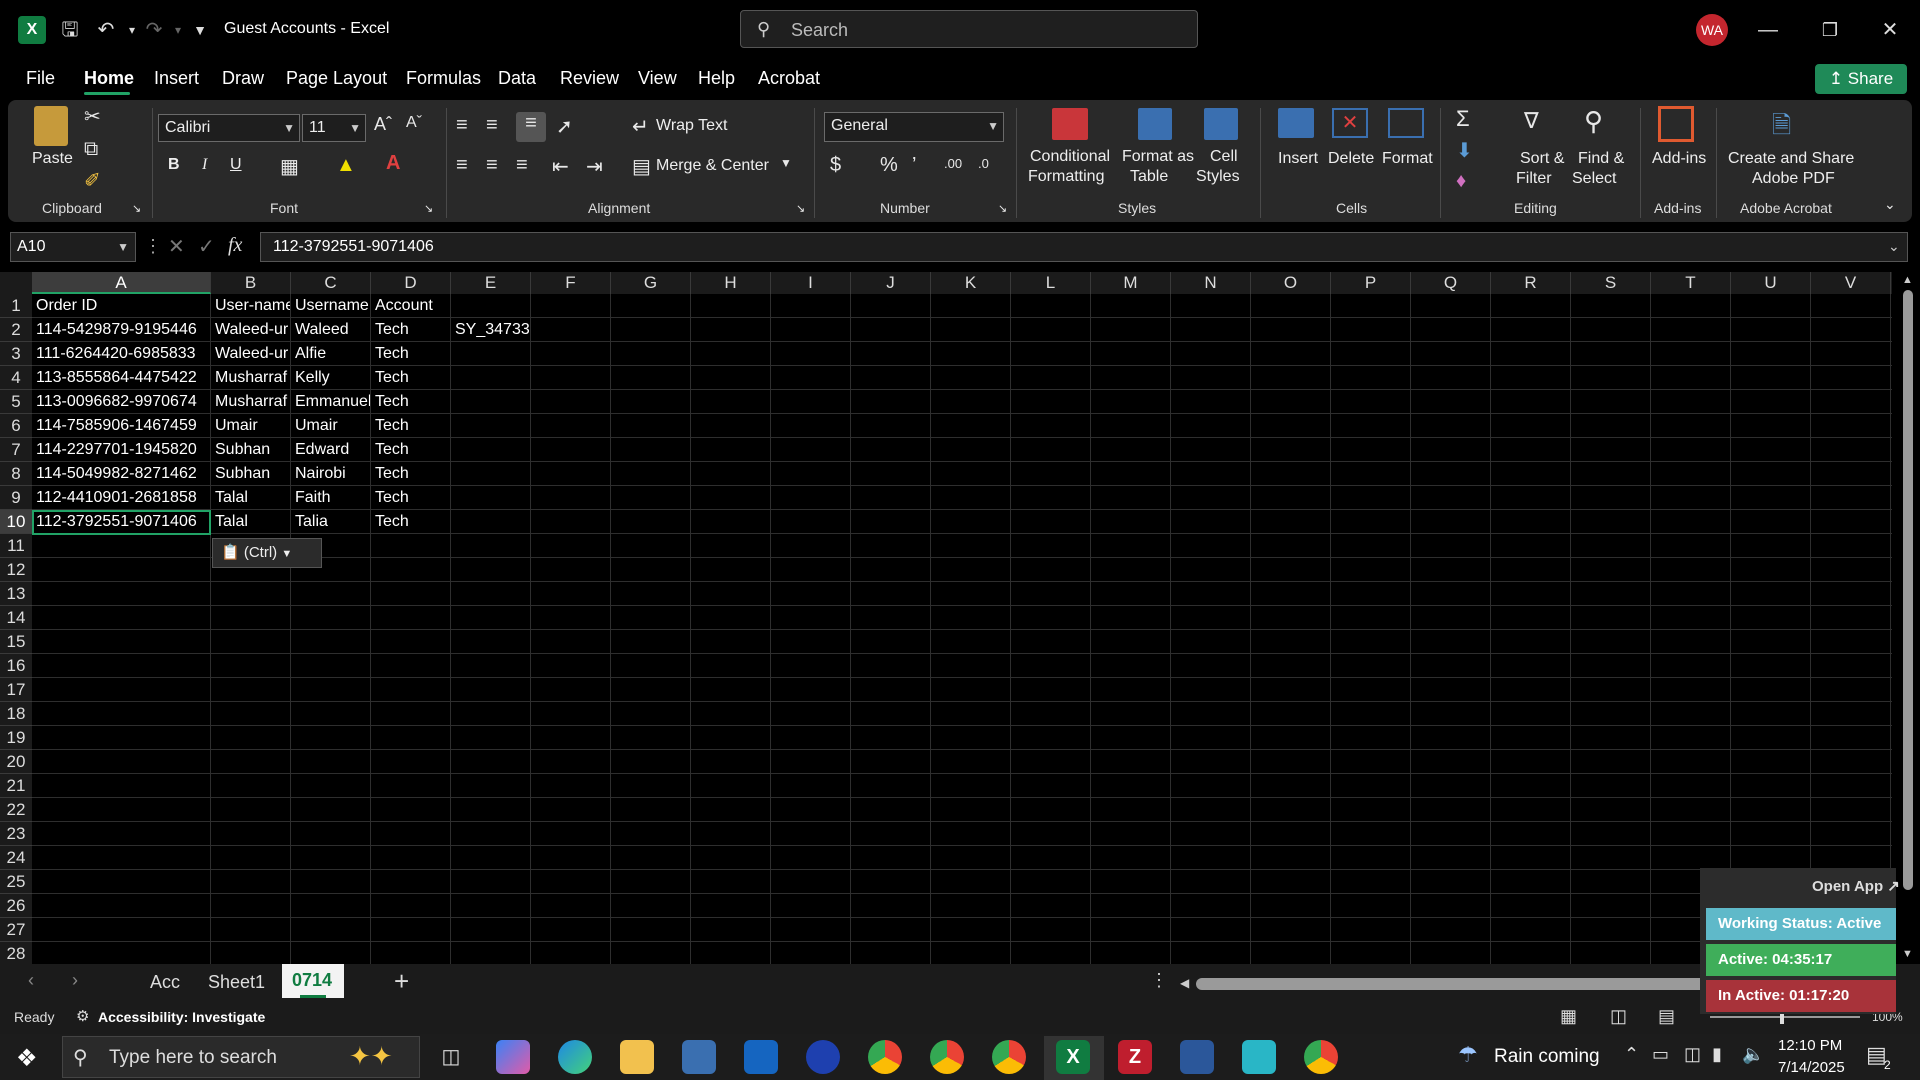 Image resolution: width=1920 pixels, height=1080 pixels. Describe the element at coordinates (885, 1057) in the screenshot. I see `chrome-icon` at that location.